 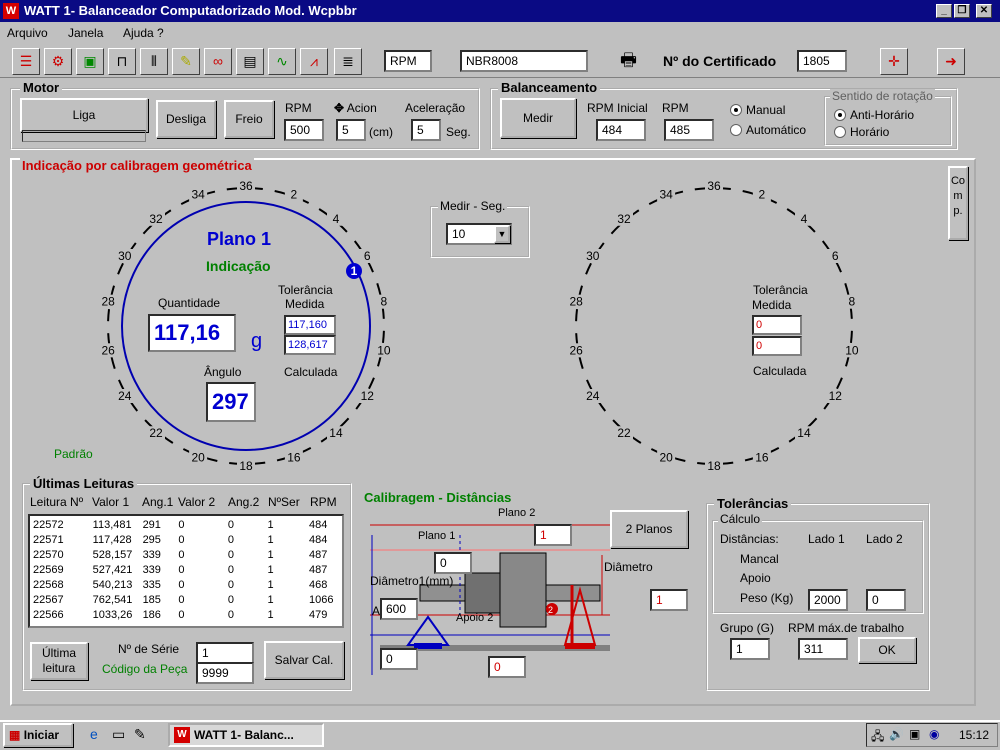 I want to click on diametro-label: Diâmetro, so click(x=628, y=567).